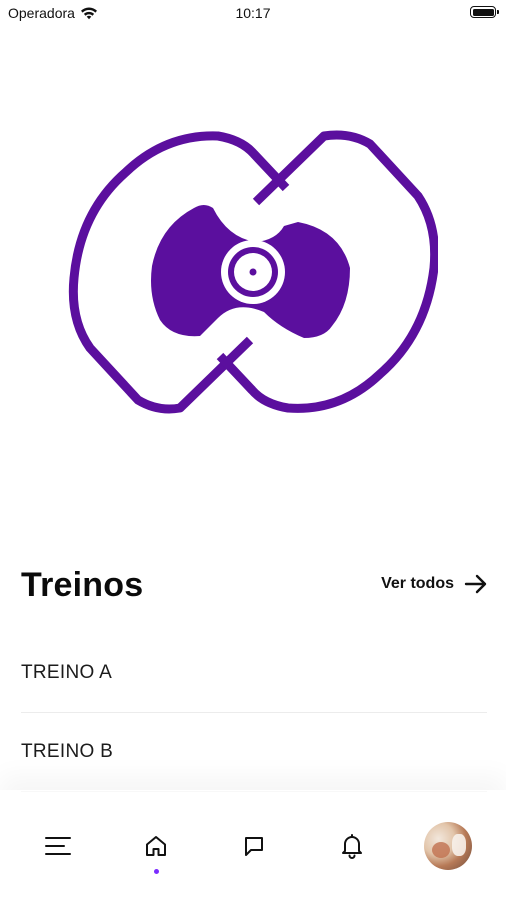 The width and height of the screenshot is (506, 900). I want to click on nav-notifications, so click(352, 846).